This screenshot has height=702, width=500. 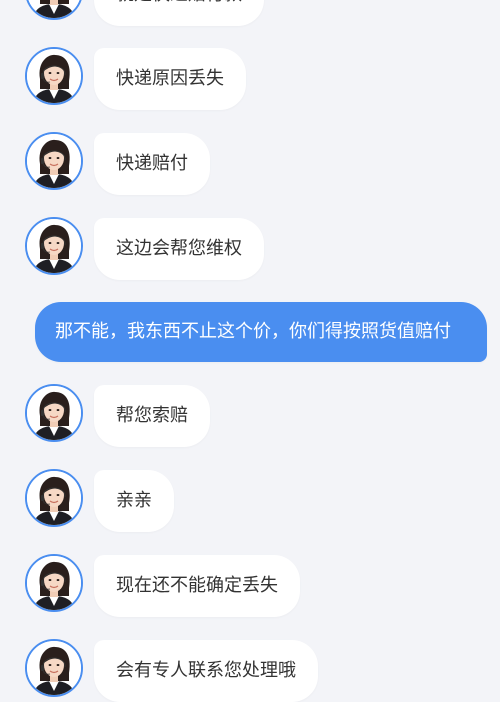 What do you see at coordinates (179, 249) in the screenshot?
I see `agent-message: 这边会帮您维权` at bounding box center [179, 249].